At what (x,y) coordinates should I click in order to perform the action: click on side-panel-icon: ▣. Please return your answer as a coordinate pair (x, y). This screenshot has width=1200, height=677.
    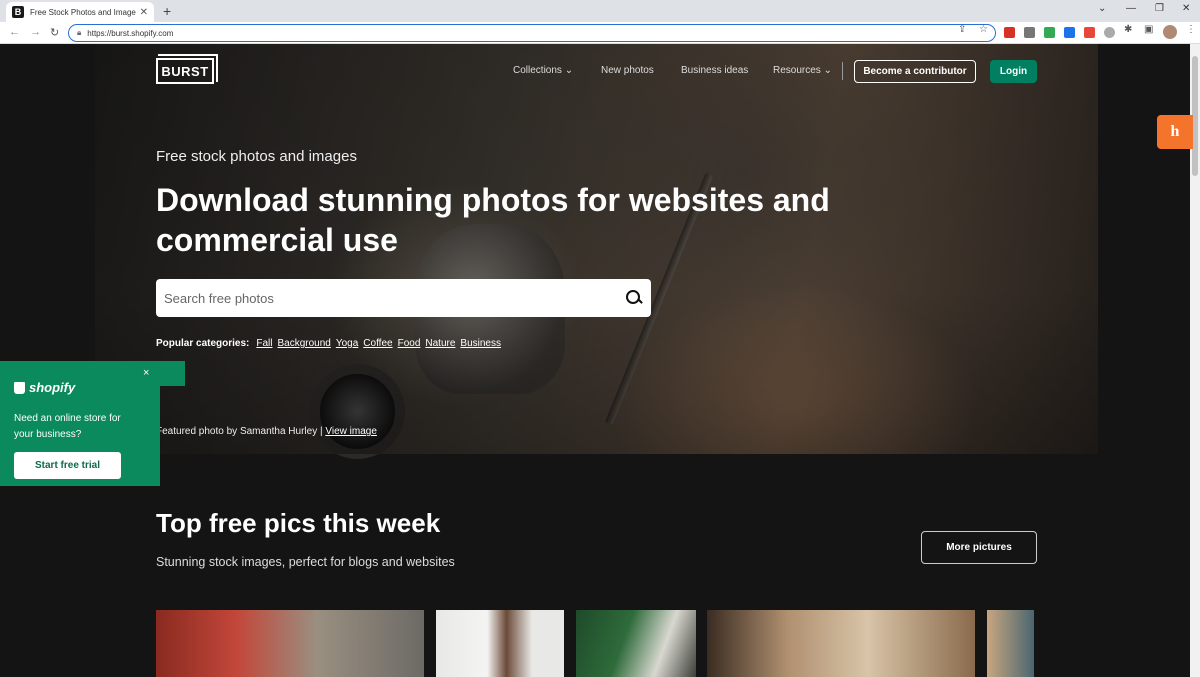
    Looking at the image, I should click on (1148, 29).